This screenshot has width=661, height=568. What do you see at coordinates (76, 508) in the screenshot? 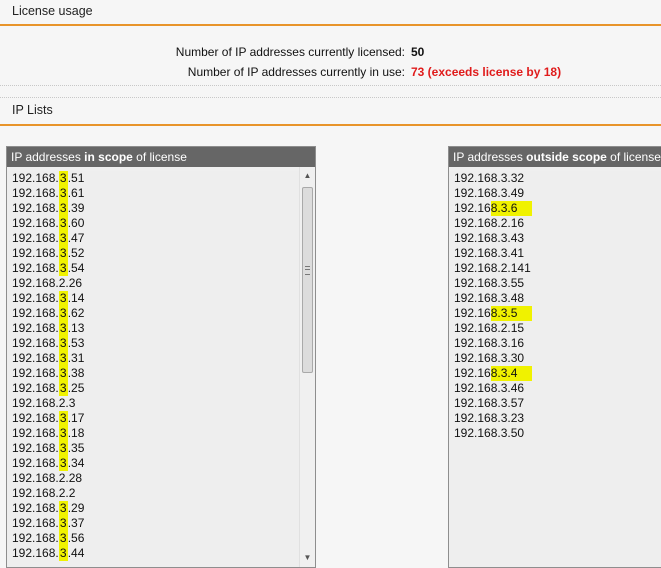
I see `ip-suffix: .29` at bounding box center [76, 508].